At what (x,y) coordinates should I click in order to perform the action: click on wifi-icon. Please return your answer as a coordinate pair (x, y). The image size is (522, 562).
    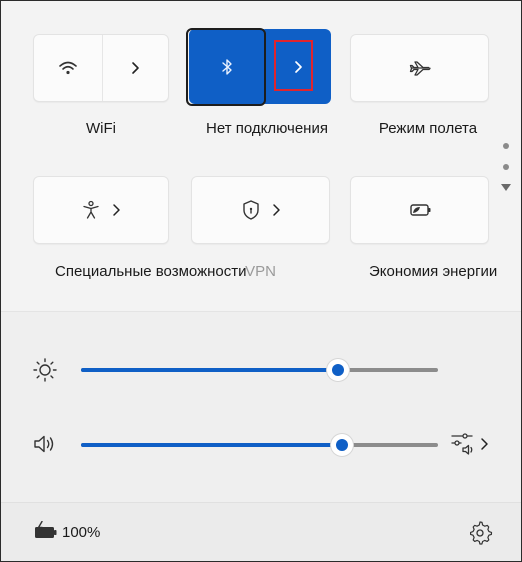
    Looking at the image, I should click on (67, 68).